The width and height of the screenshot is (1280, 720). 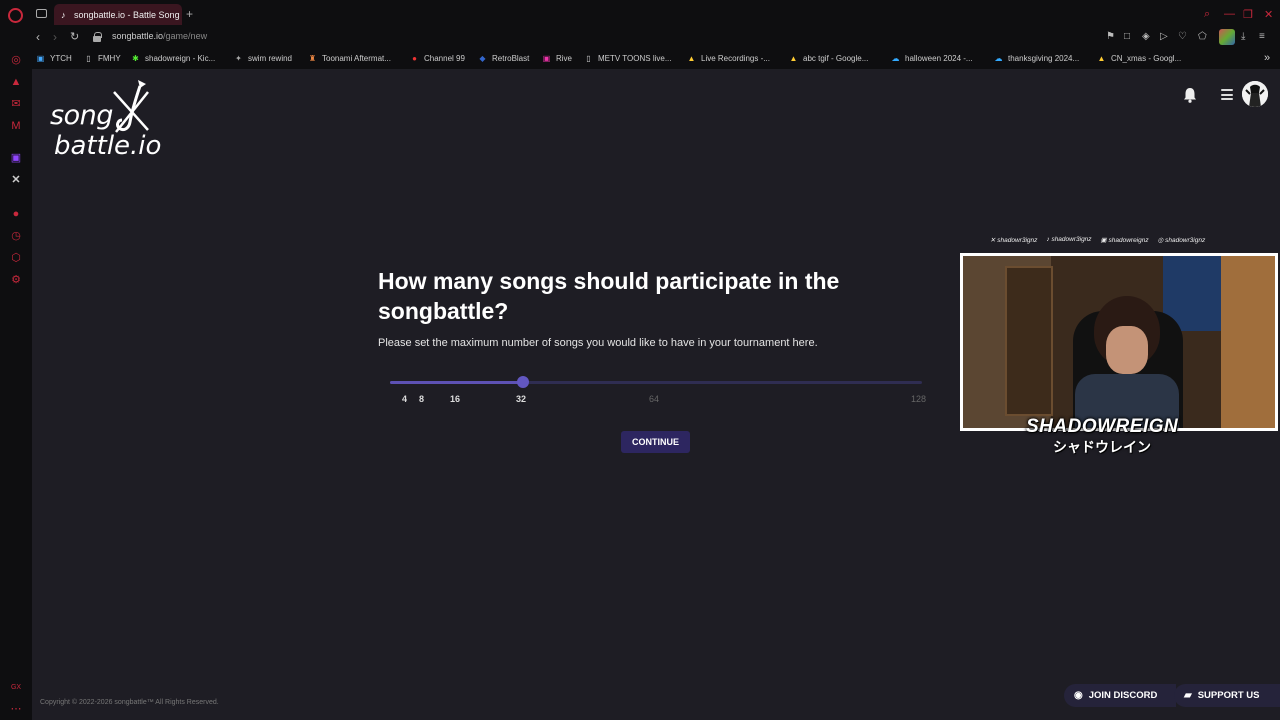 I want to click on maximize-button: ❐, so click(x=1248, y=14).